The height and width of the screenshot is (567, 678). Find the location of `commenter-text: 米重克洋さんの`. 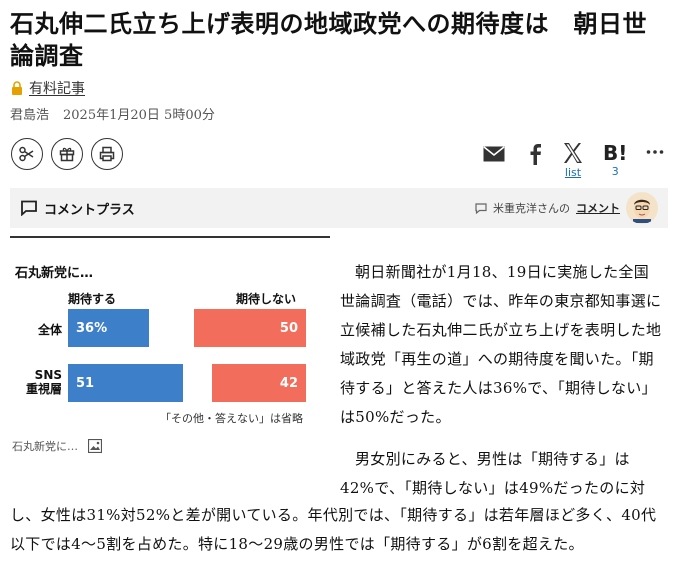

commenter-text: 米重克洋さんの is located at coordinates (531, 208).